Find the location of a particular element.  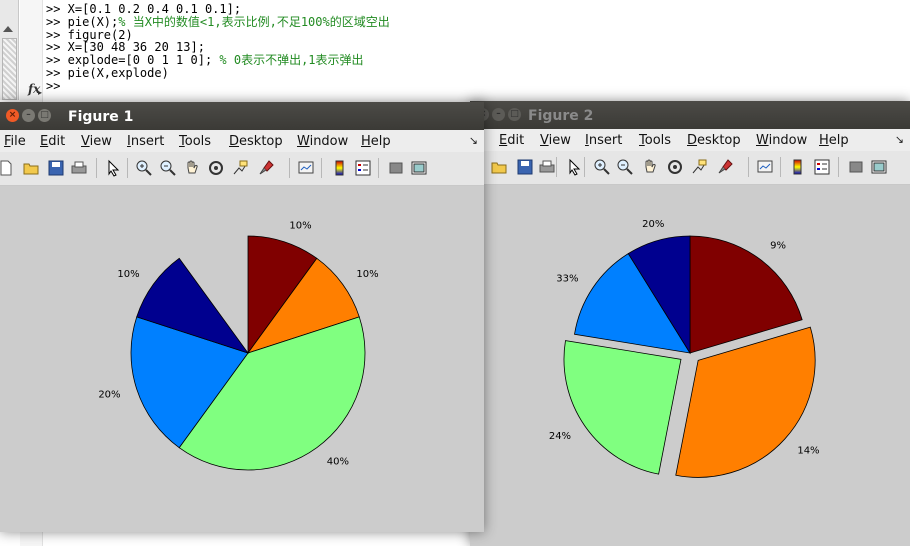

command-comment: % 当X中的数值<1,表示比例,不足100%的区域空出 is located at coordinates (254, 21).